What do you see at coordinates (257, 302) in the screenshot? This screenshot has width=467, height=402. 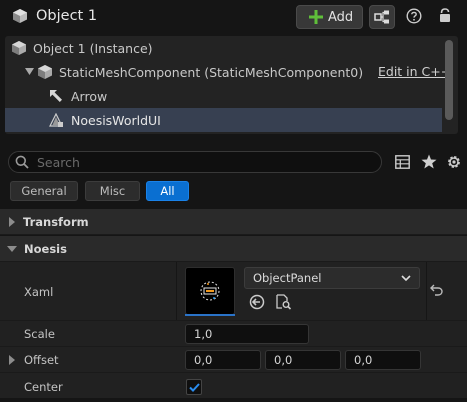 I see `use-selected-asset-icon` at bounding box center [257, 302].